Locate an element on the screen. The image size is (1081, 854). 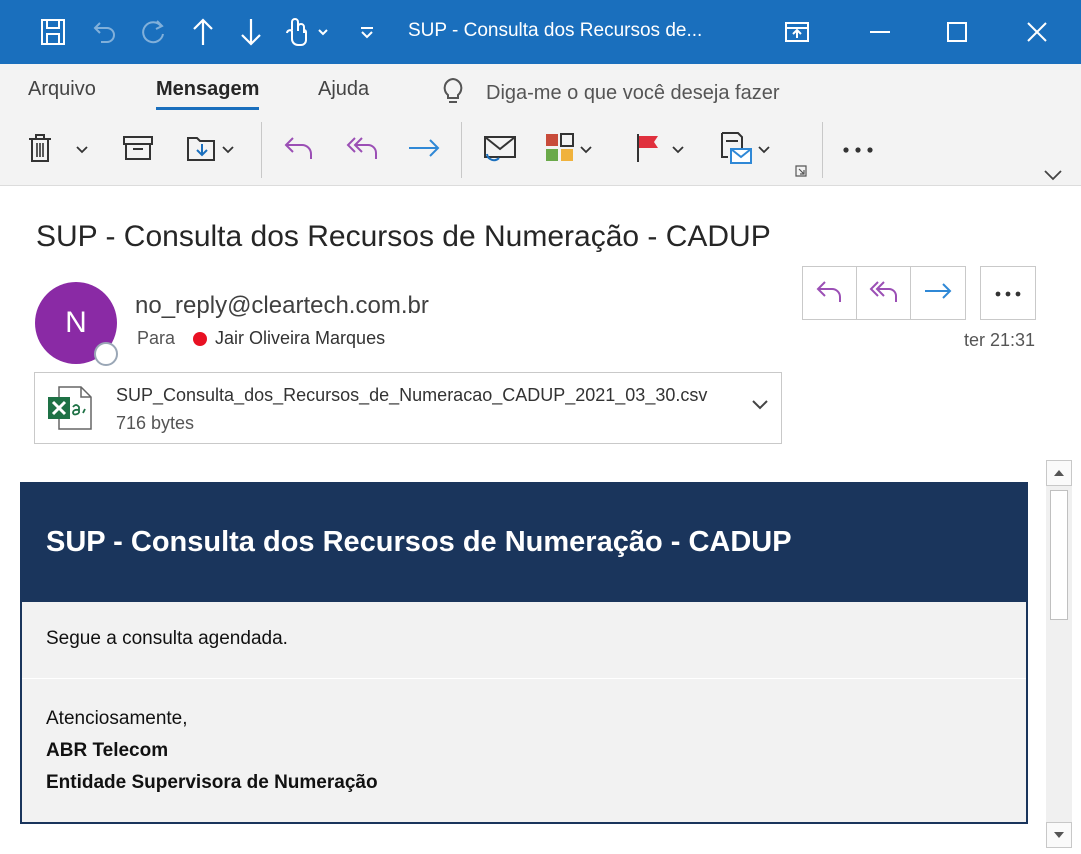
dialog-launcher-icon is located at coordinates (801, 173).